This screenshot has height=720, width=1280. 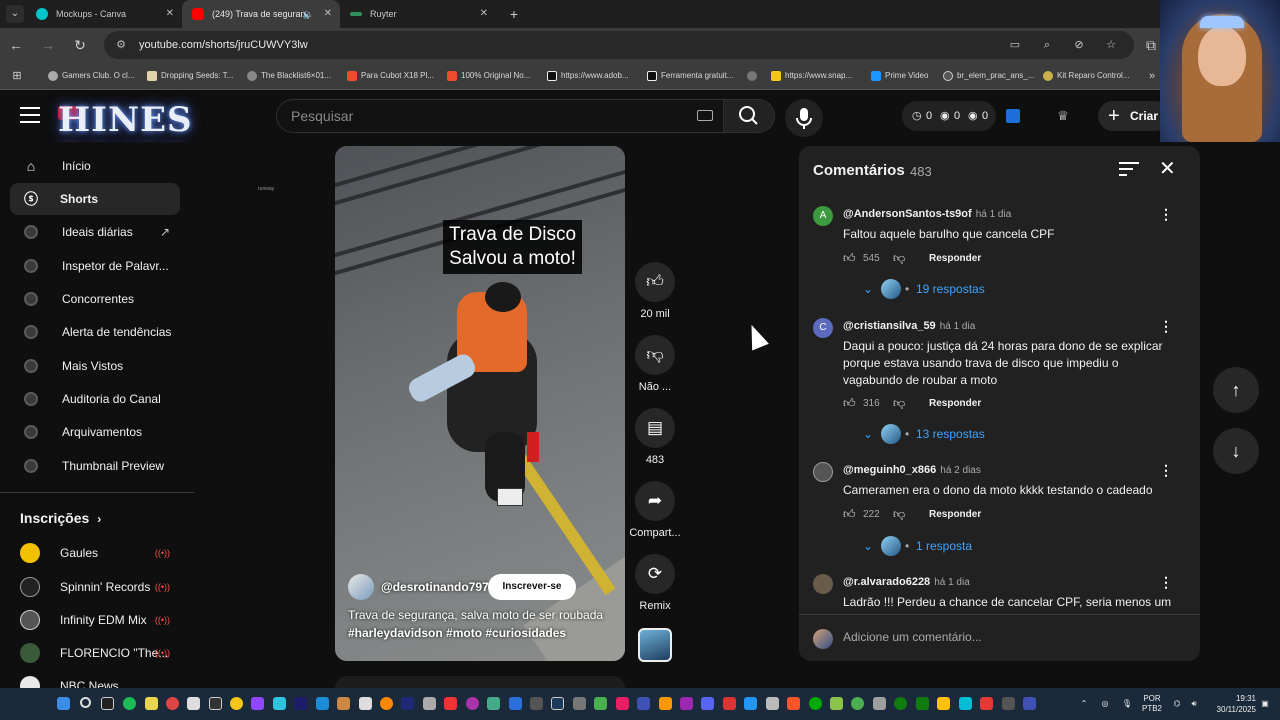 What do you see at coordinates (1177, 704) in the screenshot?
I see `wifi-icon: ⌬` at bounding box center [1177, 704].